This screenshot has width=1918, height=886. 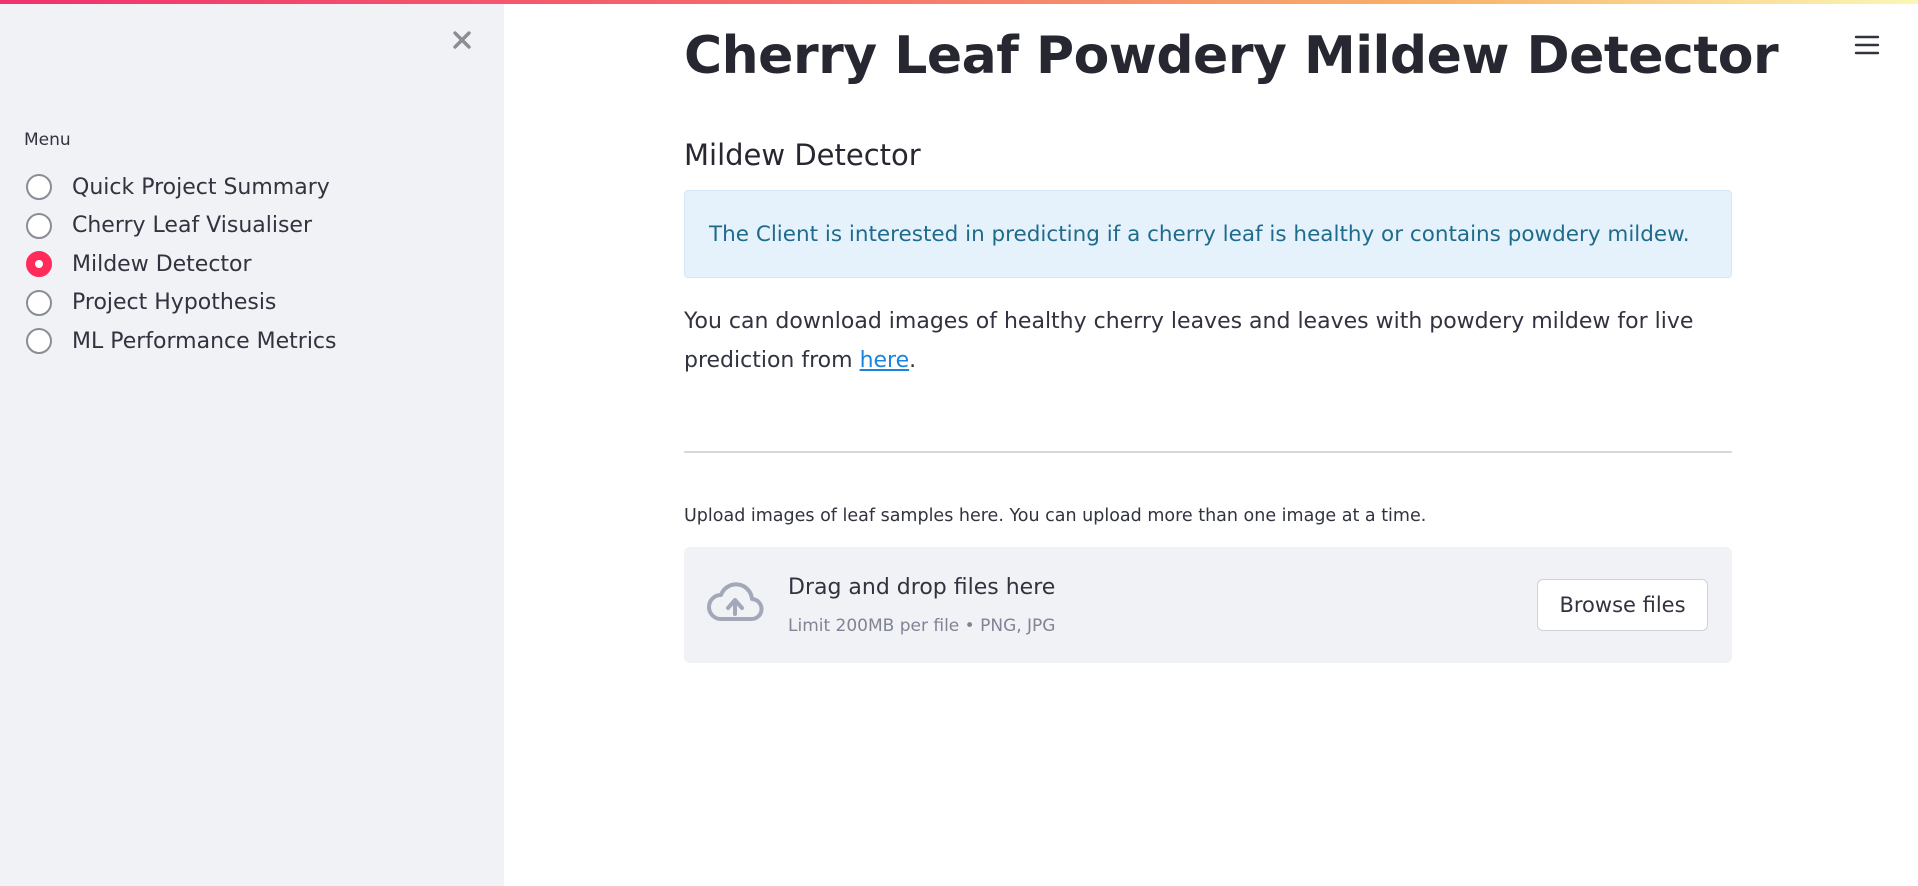 I want to click on radio-label: ML Performance Metrics, so click(x=204, y=341).